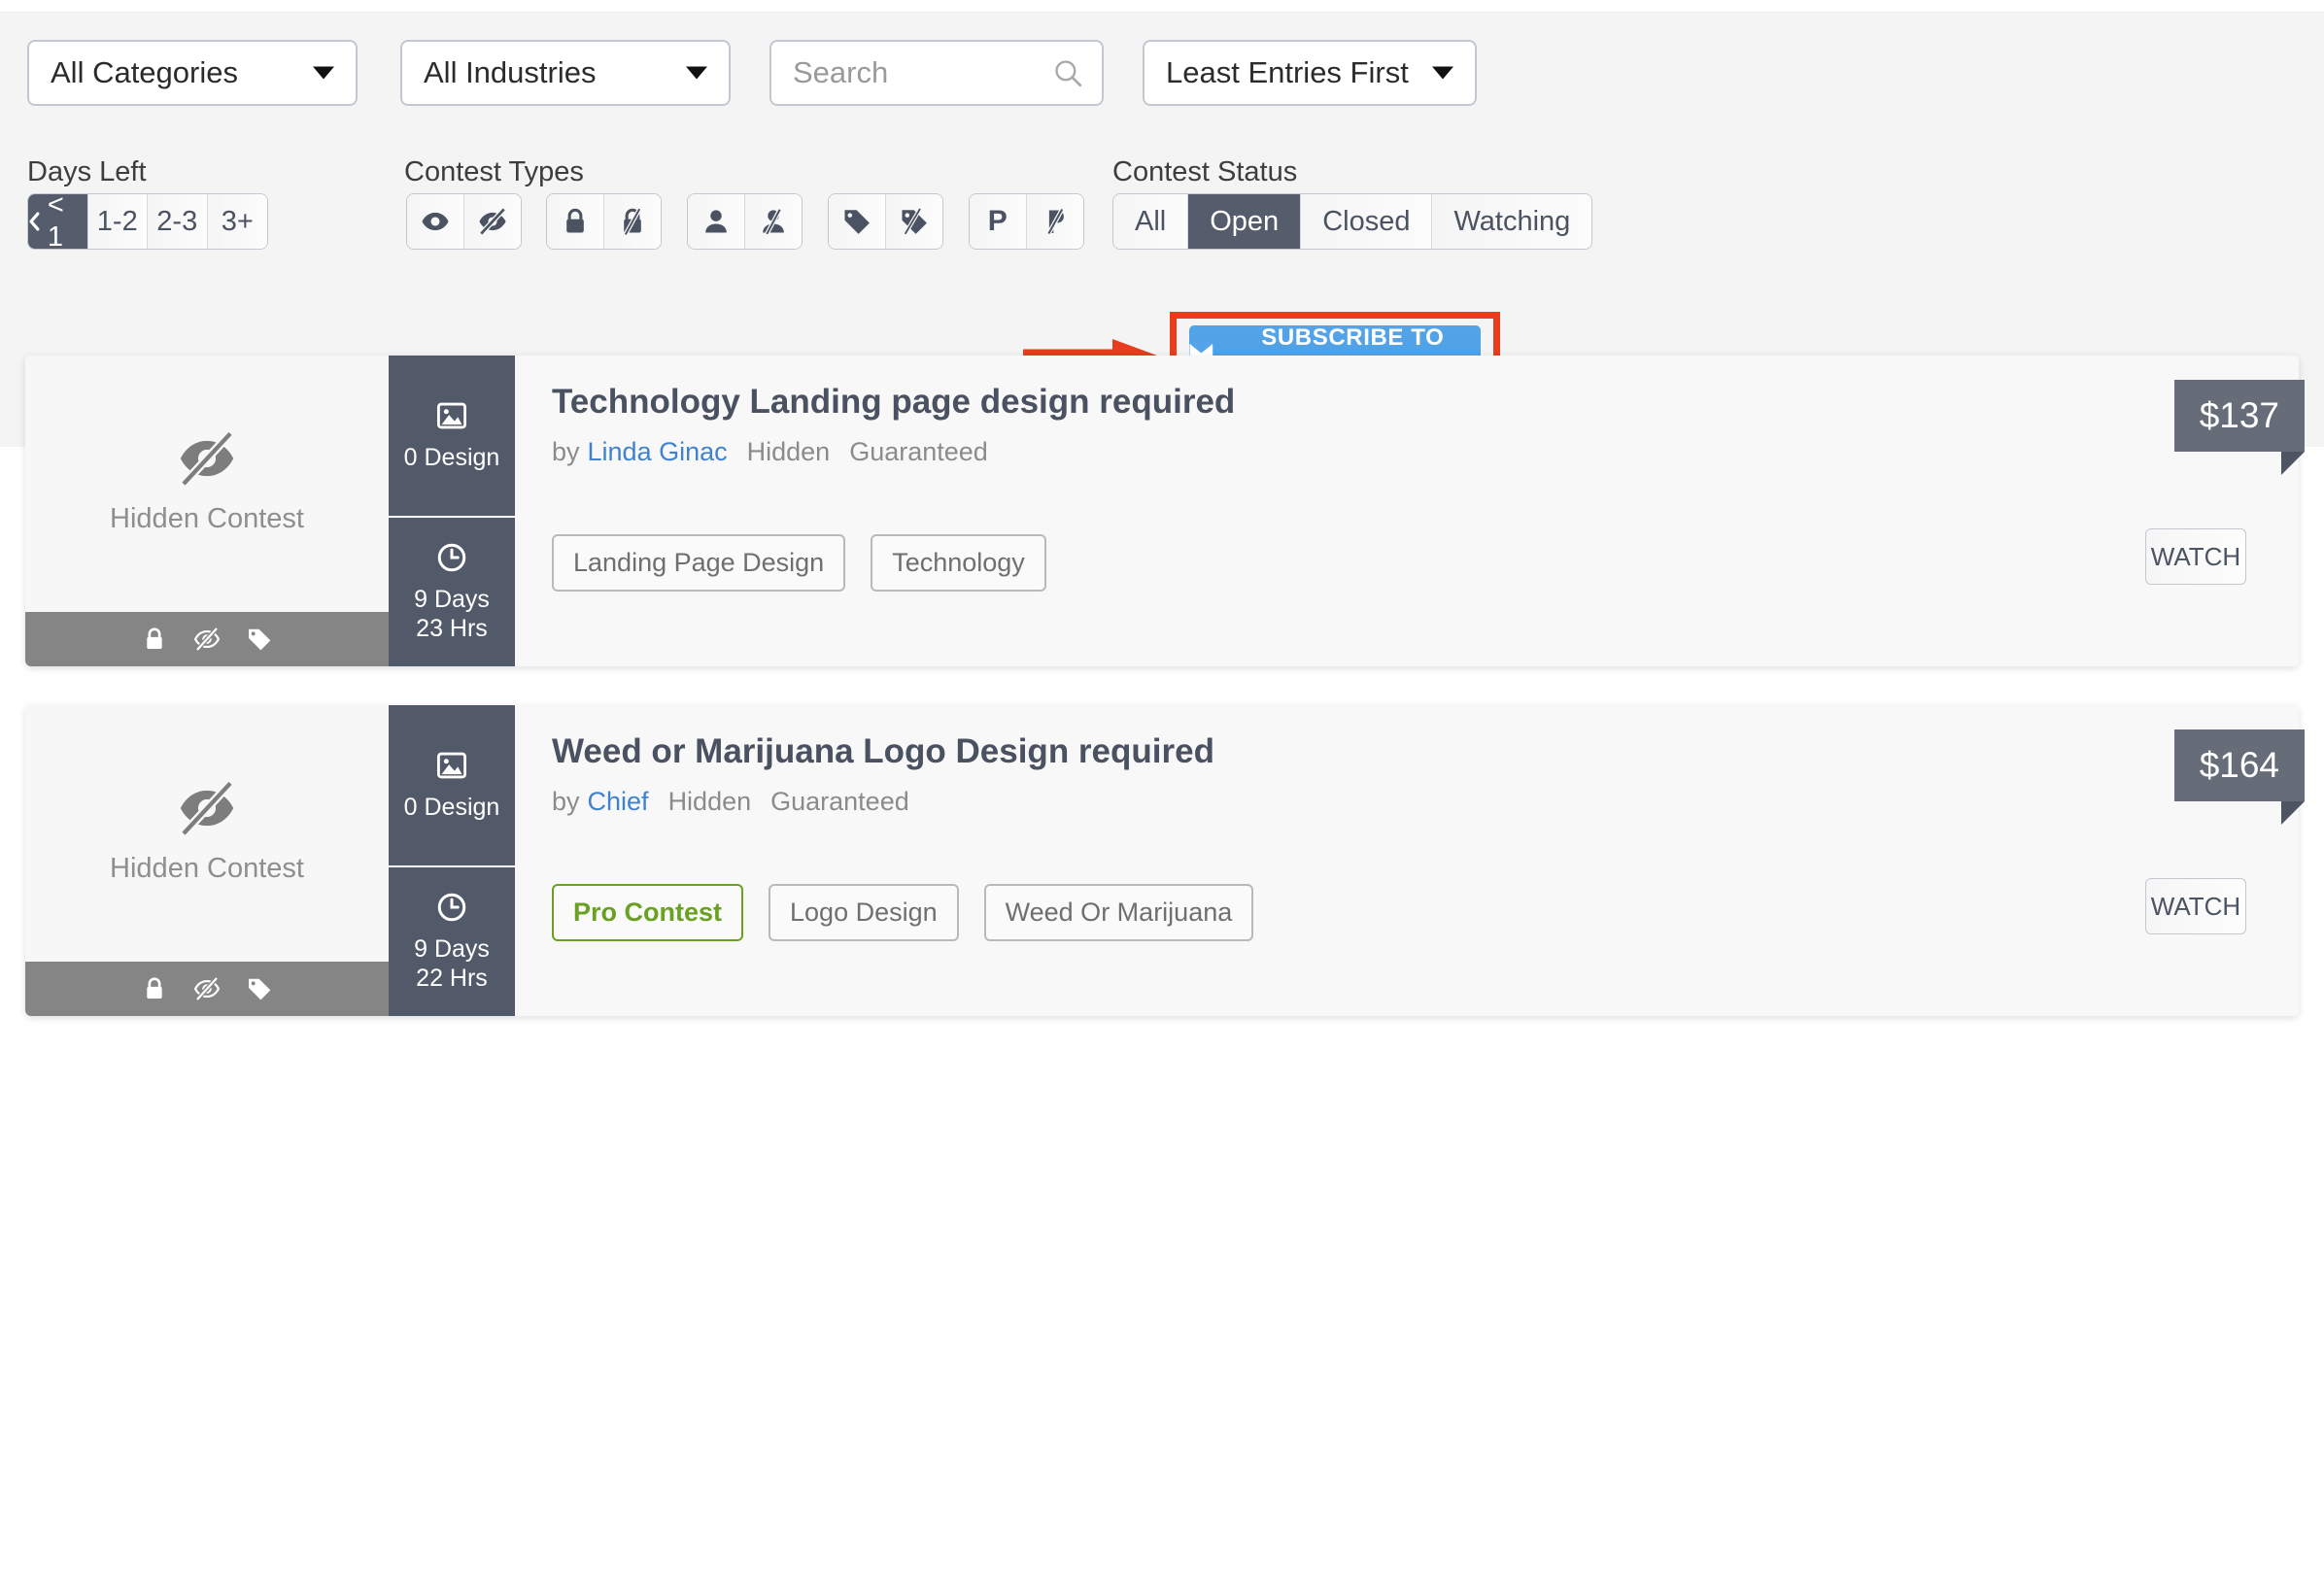 The width and height of the screenshot is (2324, 1593). What do you see at coordinates (658, 452) in the screenshot?
I see `contest-author-link: Linda Ginac` at bounding box center [658, 452].